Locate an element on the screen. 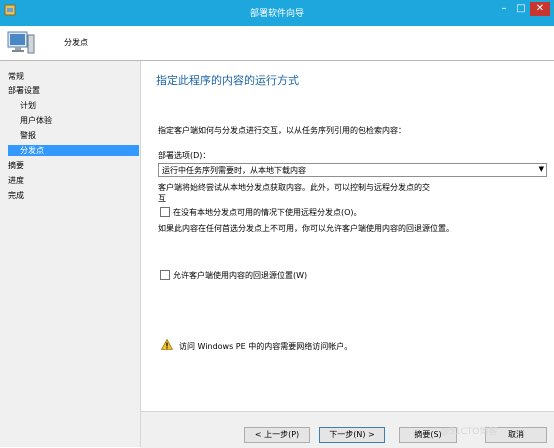 This screenshot has width=554, height=448. watermark: @51CTO博客 is located at coordinates (469, 432).